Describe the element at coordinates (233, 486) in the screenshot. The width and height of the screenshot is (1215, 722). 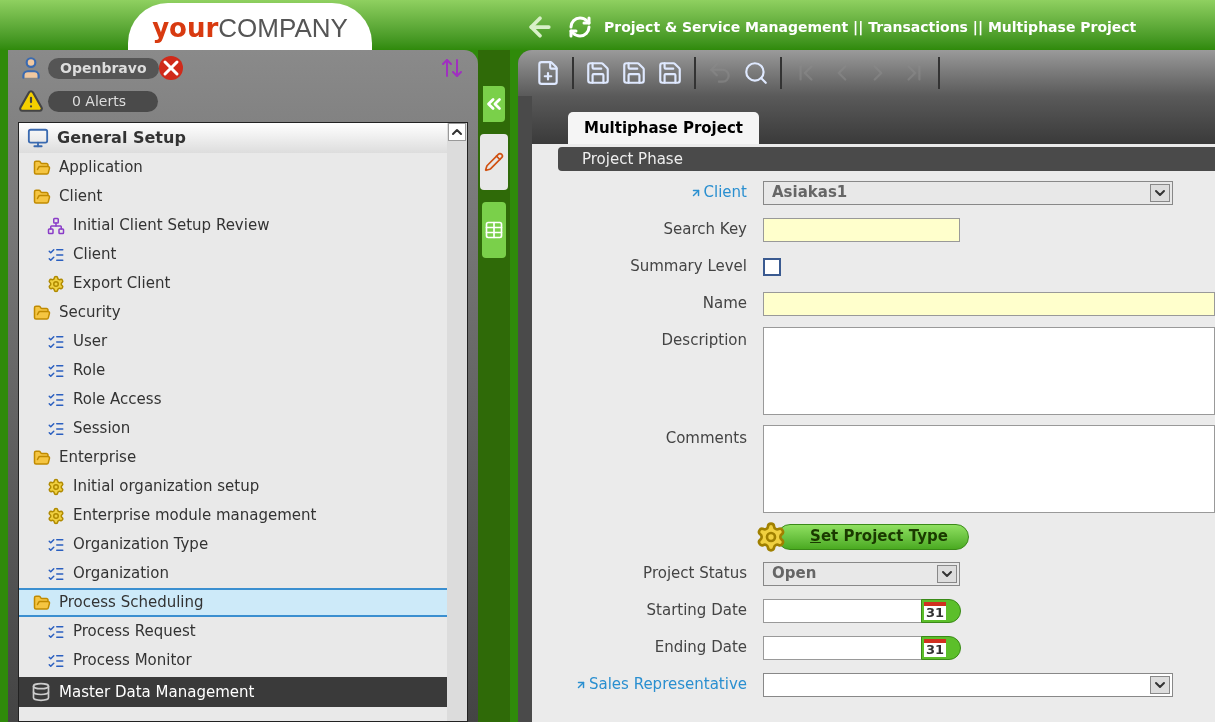
I see `menu-item: Initial organization setup` at that location.